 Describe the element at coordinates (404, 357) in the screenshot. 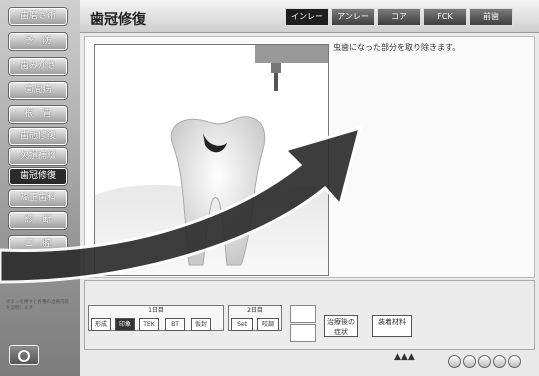

I see `tools-icon: ▲▲▲` at that location.